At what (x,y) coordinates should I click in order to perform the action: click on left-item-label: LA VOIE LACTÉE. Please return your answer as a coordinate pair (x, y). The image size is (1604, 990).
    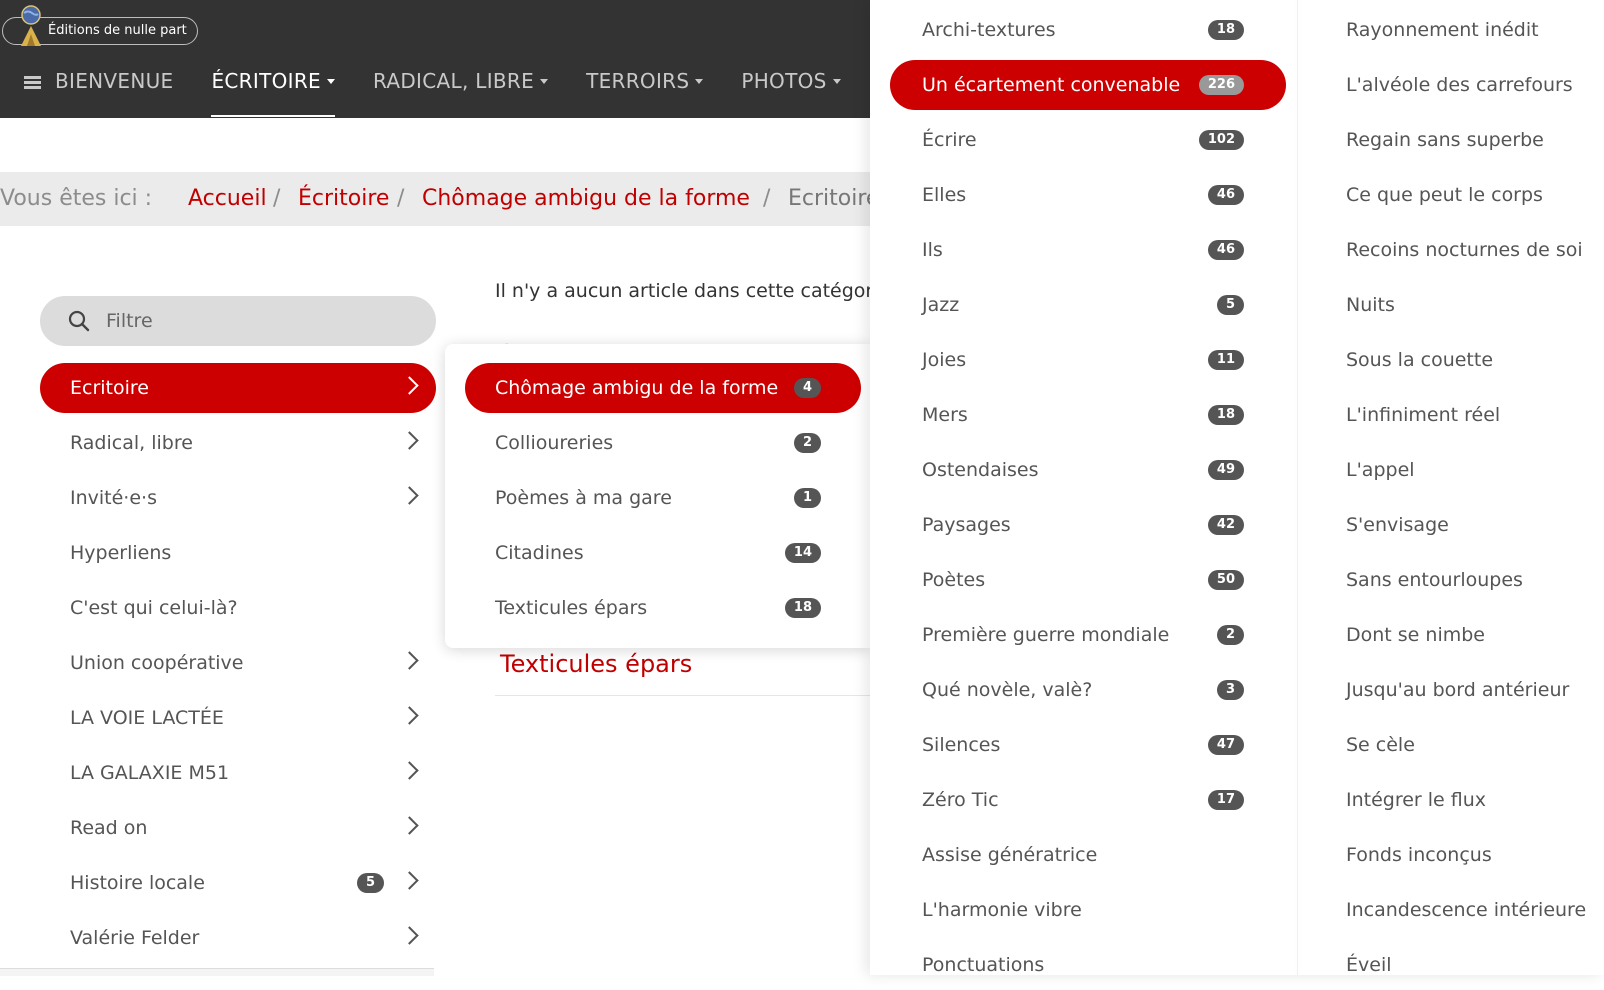
    Looking at the image, I should click on (147, 718).